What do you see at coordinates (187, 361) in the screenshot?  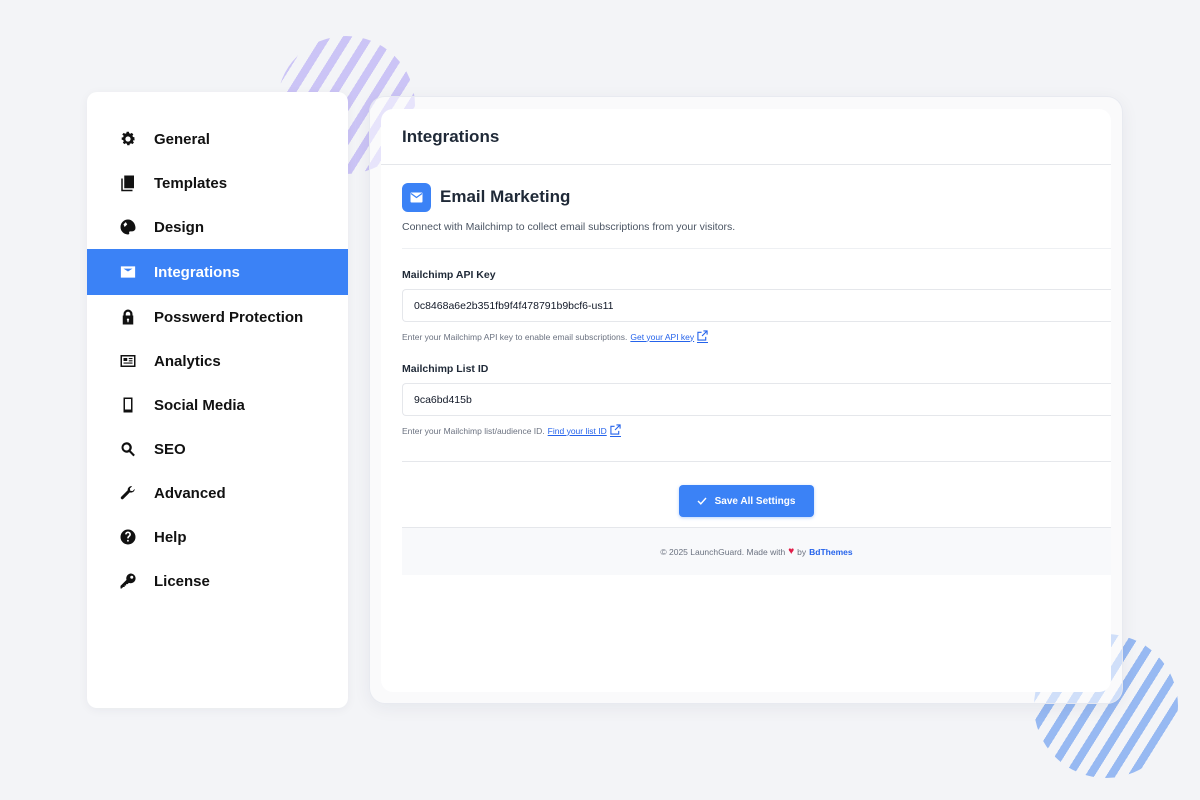 I see `sidebar-item-label: Analytics` at bounding box center [187, 361].